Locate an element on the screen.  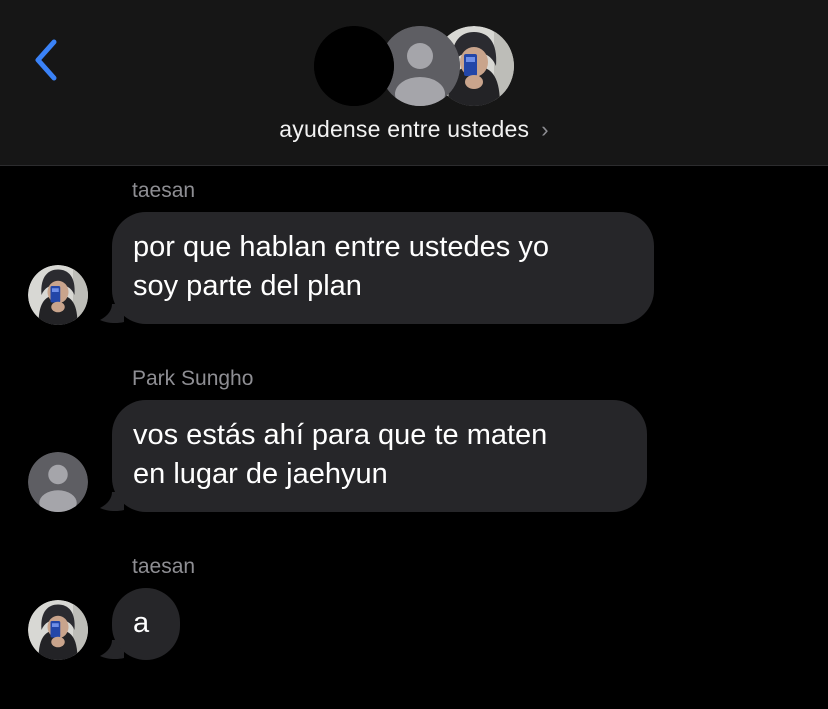
message-line: en lugar de jaehyun is located at coordinates (260, 474).